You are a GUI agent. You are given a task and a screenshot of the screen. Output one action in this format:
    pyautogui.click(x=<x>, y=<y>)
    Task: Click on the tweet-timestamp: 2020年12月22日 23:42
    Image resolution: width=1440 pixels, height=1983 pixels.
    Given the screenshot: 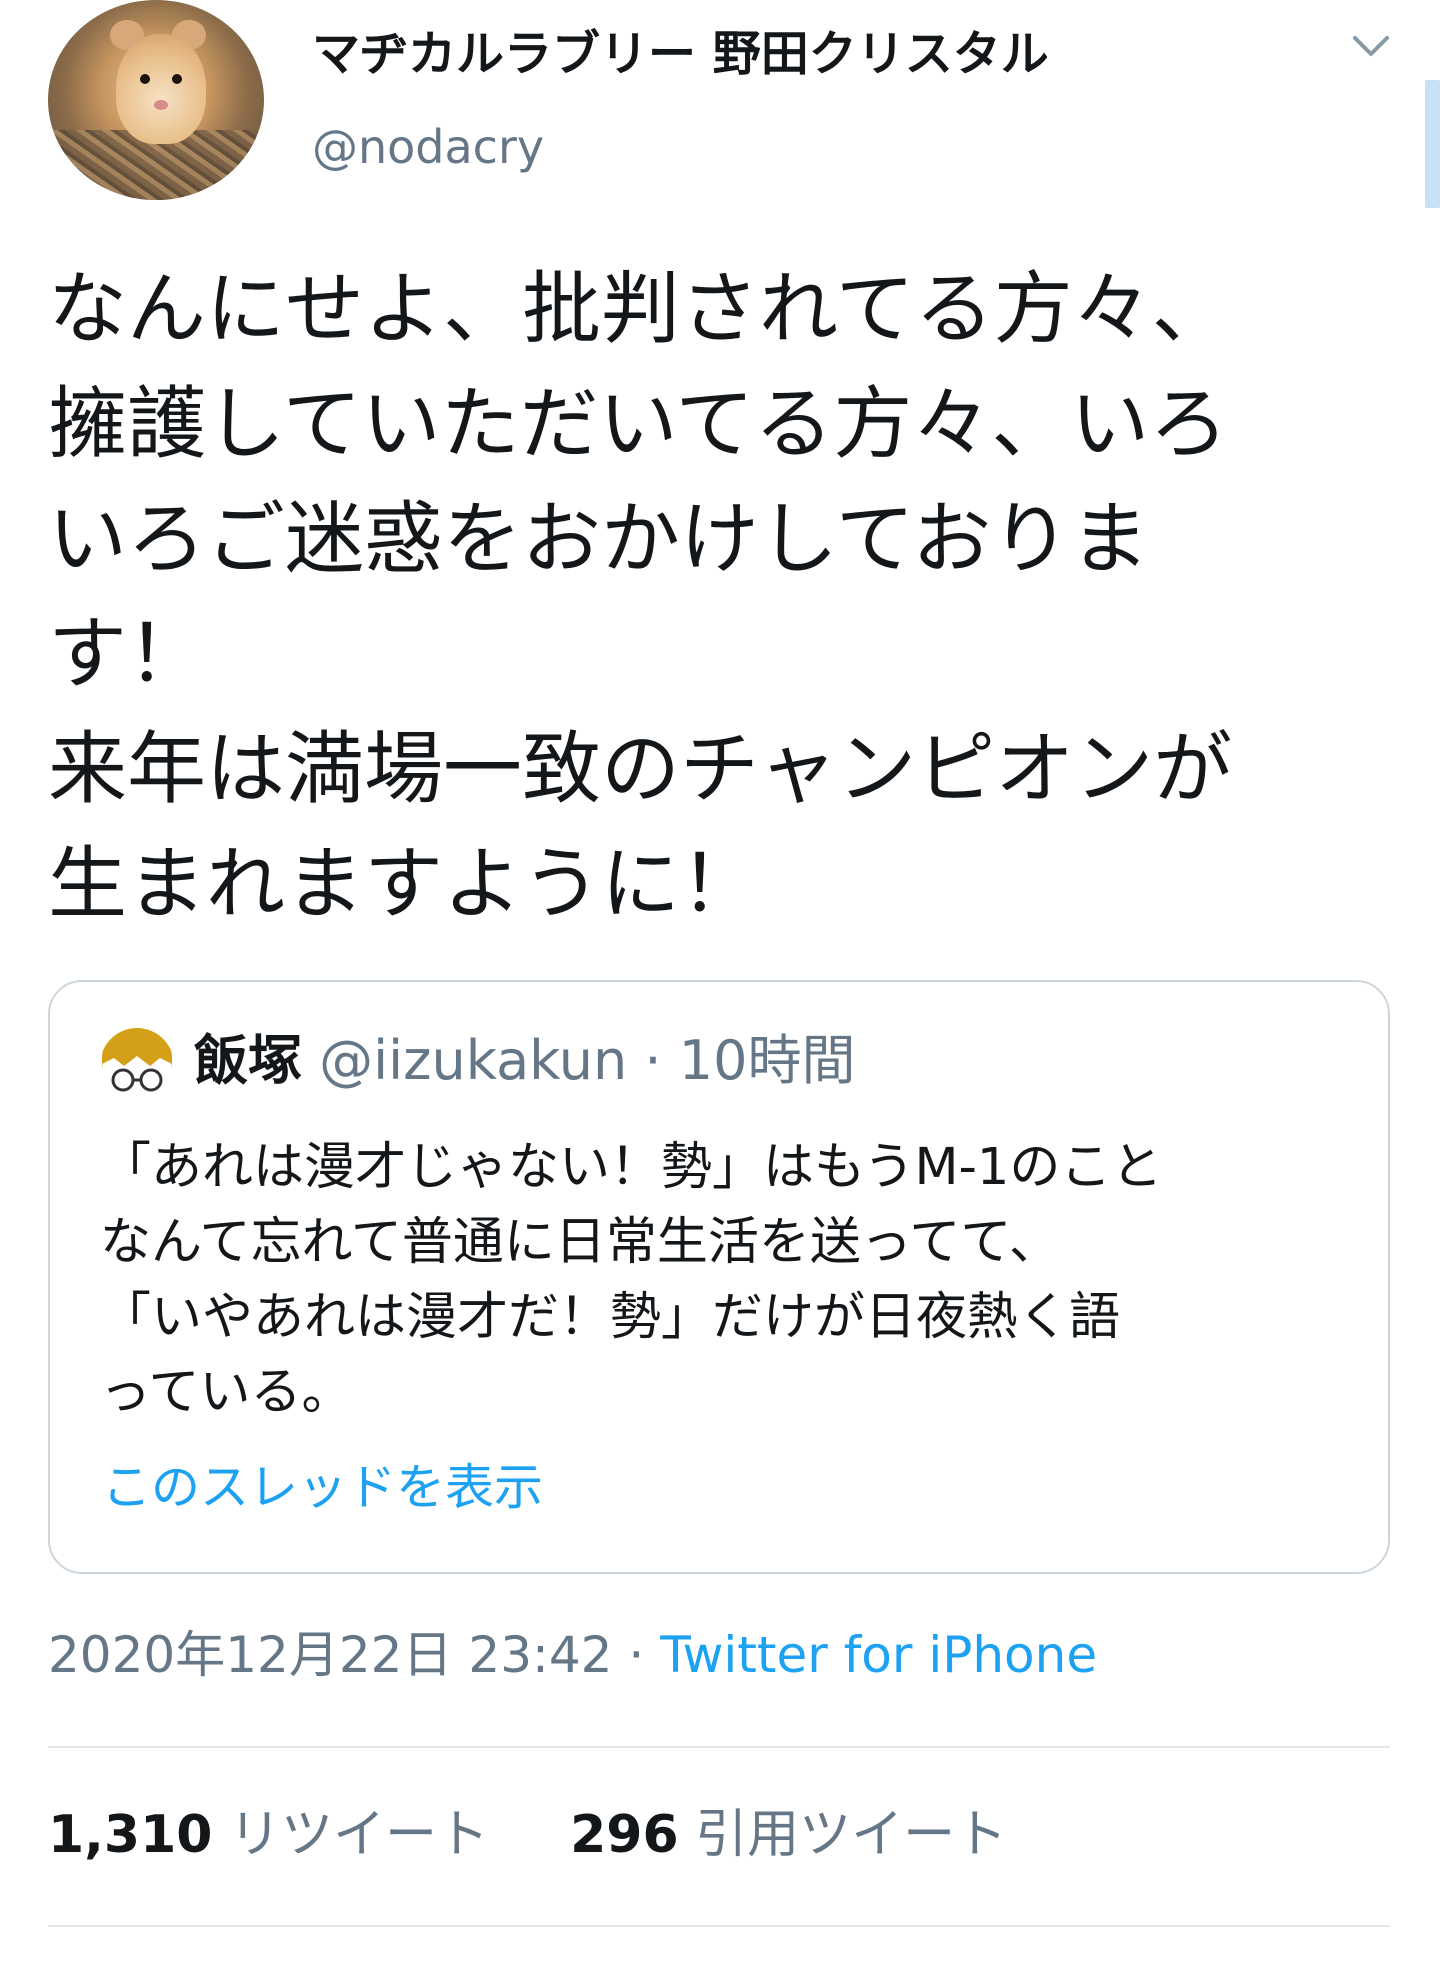 What is the action you would take?
    pyautogui.click(x=330, y=1655)
    